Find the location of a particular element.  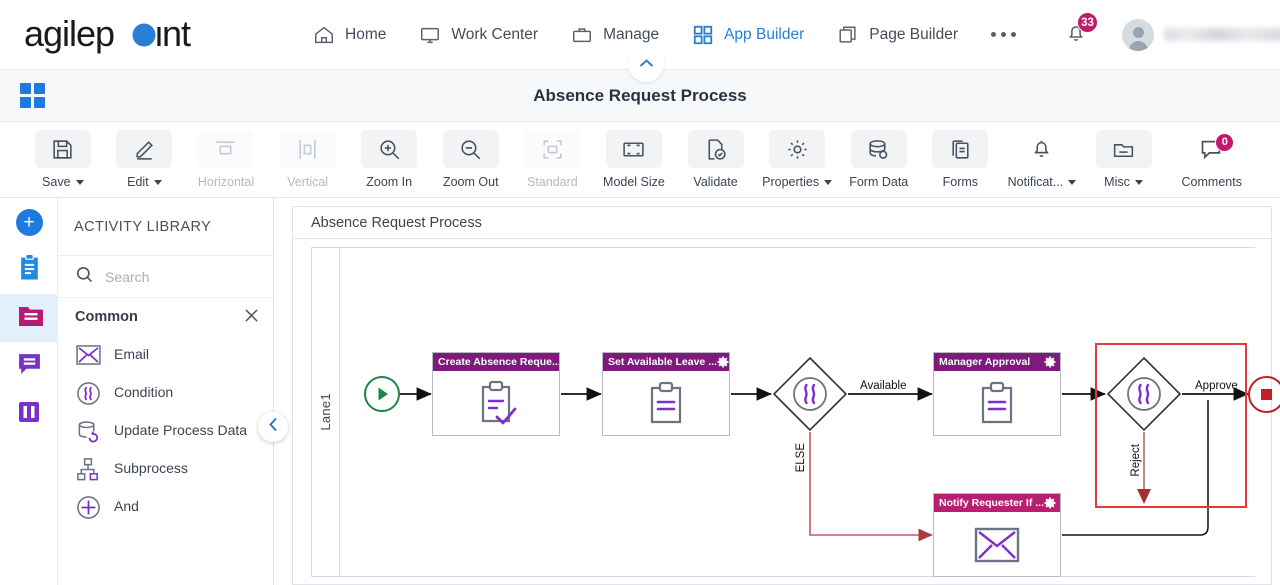

library-item-and: And is located at coordinates (165, 507).